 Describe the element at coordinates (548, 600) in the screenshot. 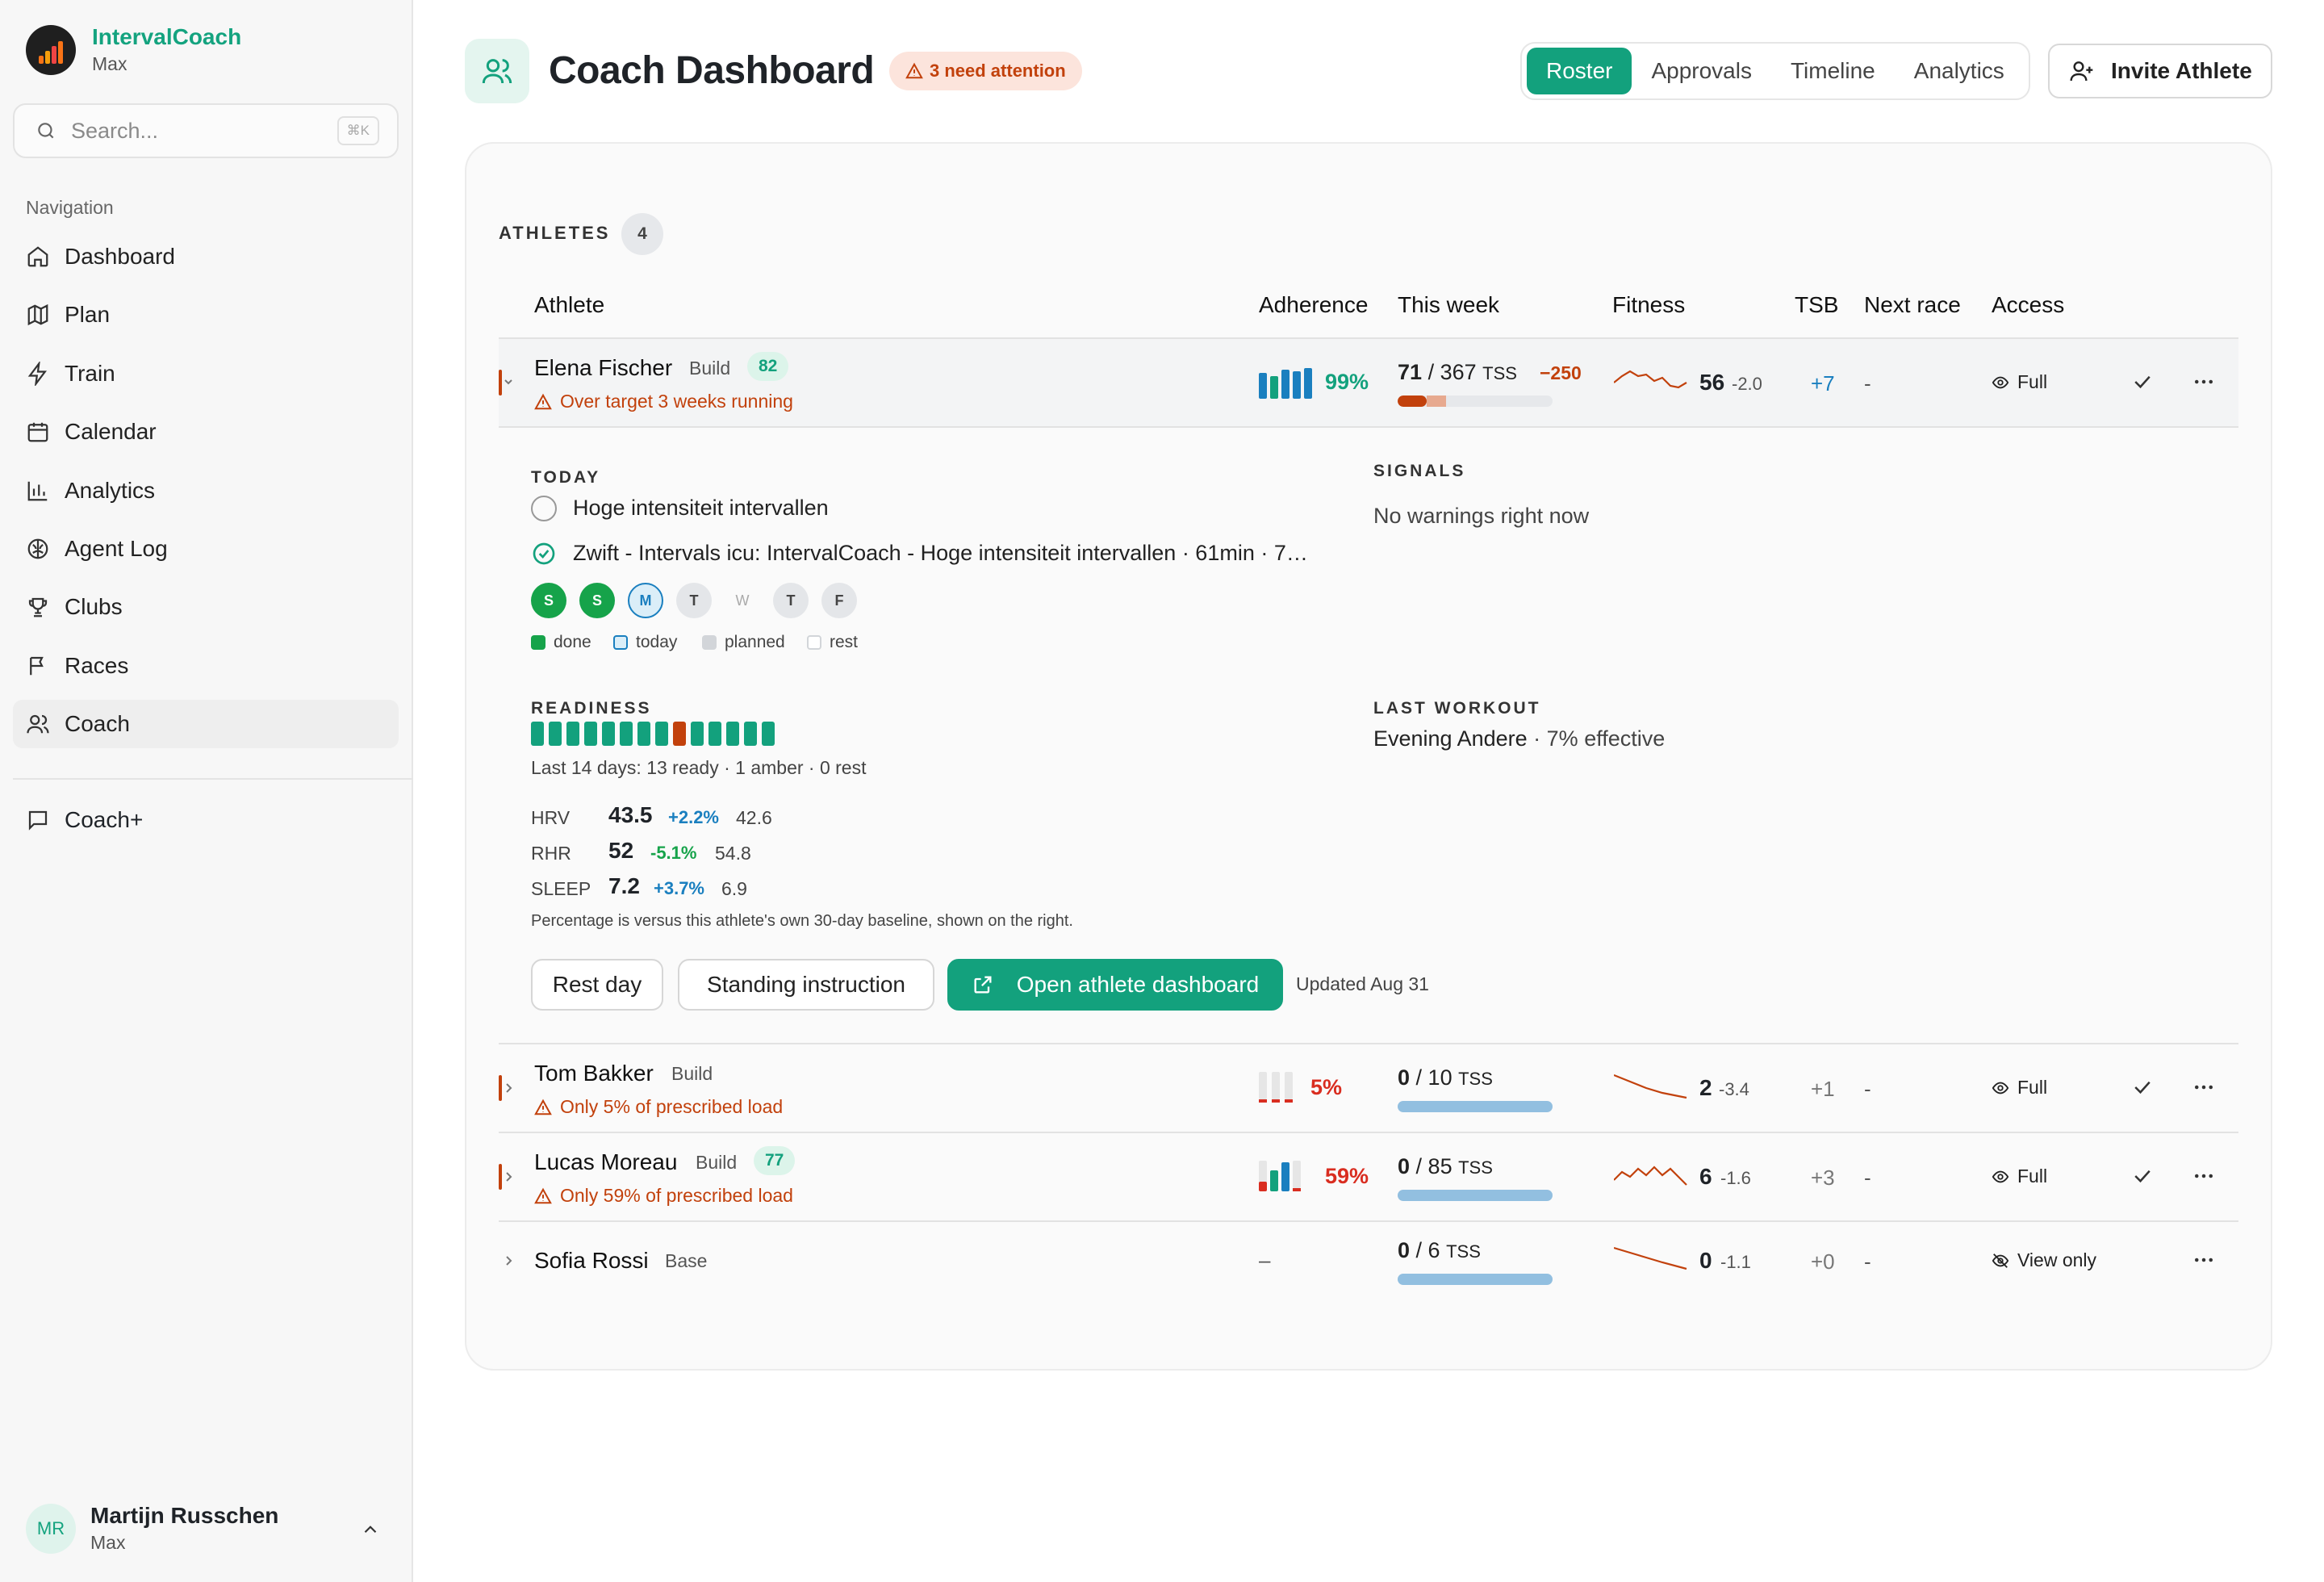

I see `week-day-sat: S` at that location.